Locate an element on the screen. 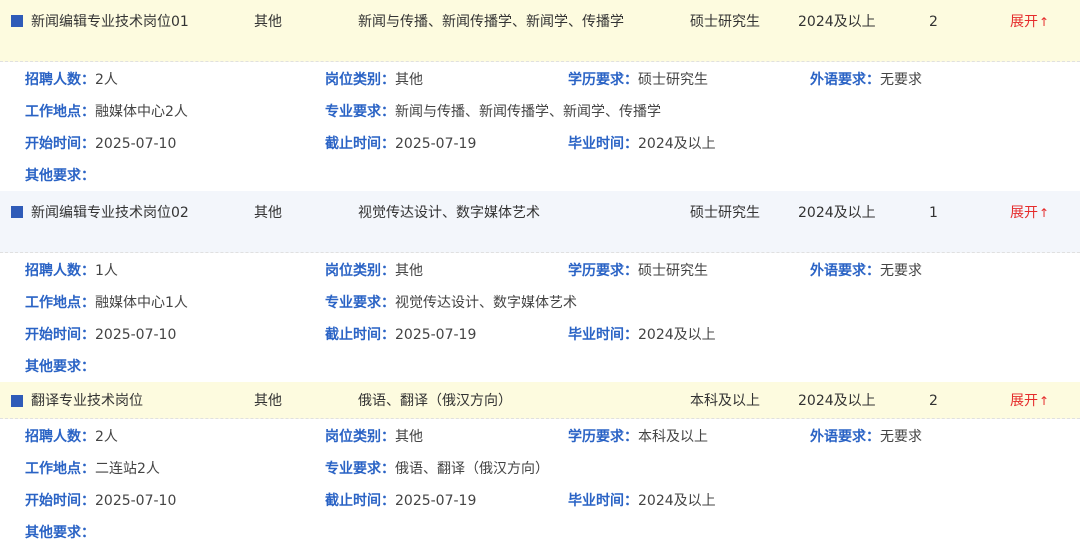  location-value: 融媒体中心1人 is located at coordinates (141, 303).